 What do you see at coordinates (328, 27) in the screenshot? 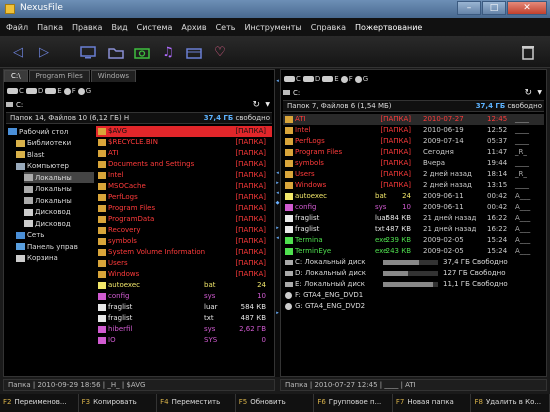
I see `menu-item: Справка` at bounding box center [328, 27].